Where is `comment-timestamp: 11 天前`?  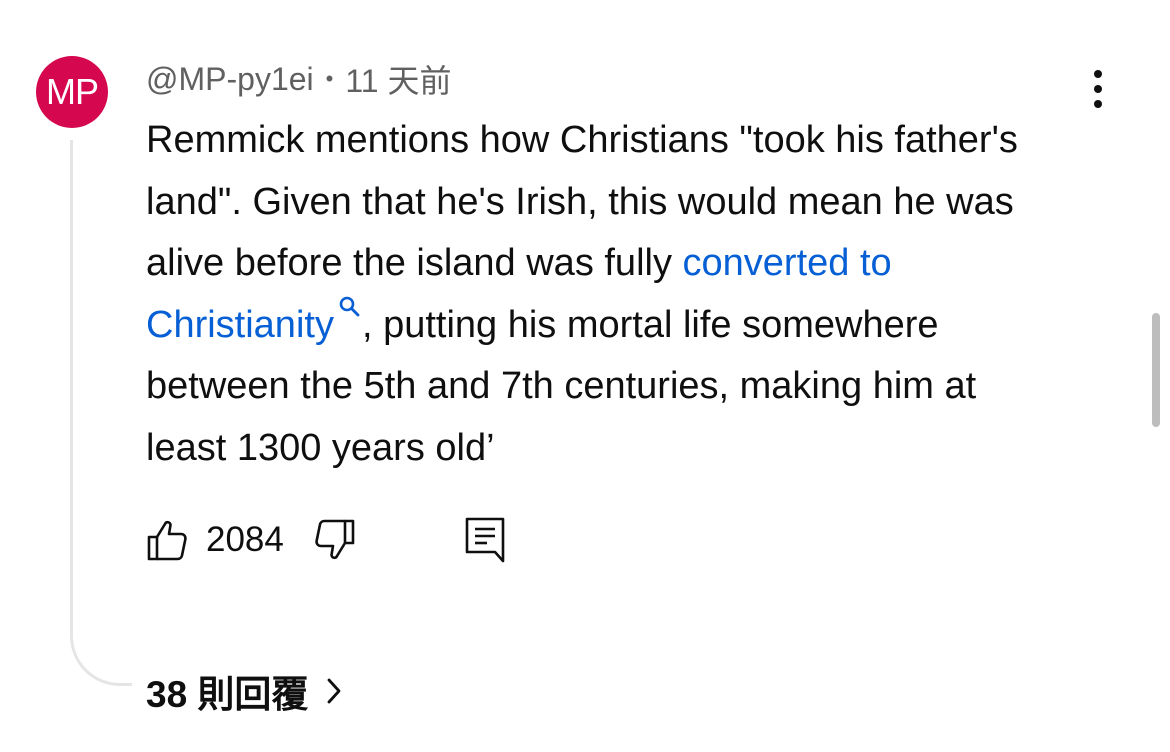 comment-timestamp: 11 天前 is located at coordinates (398, 79).